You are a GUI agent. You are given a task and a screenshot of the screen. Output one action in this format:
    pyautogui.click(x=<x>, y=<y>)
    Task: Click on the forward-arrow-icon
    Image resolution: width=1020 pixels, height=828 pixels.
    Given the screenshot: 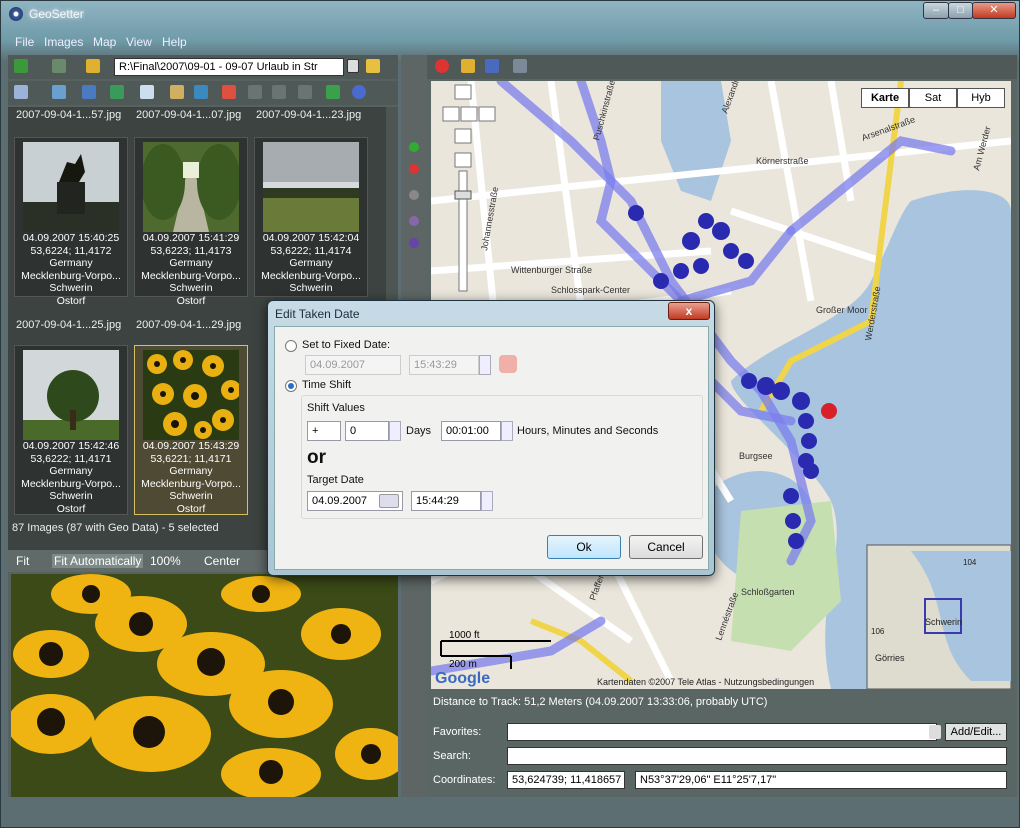 What is the action you would take?
    pyautogui.click(x=59, y=66)
    